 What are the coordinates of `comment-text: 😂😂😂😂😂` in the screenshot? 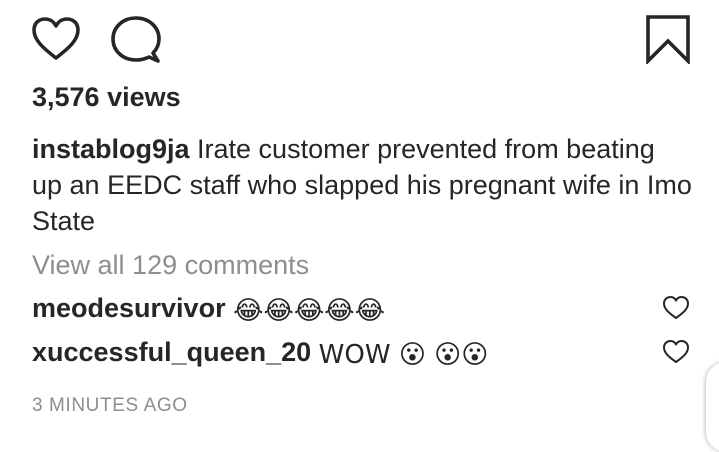 It's located at (309, 311).